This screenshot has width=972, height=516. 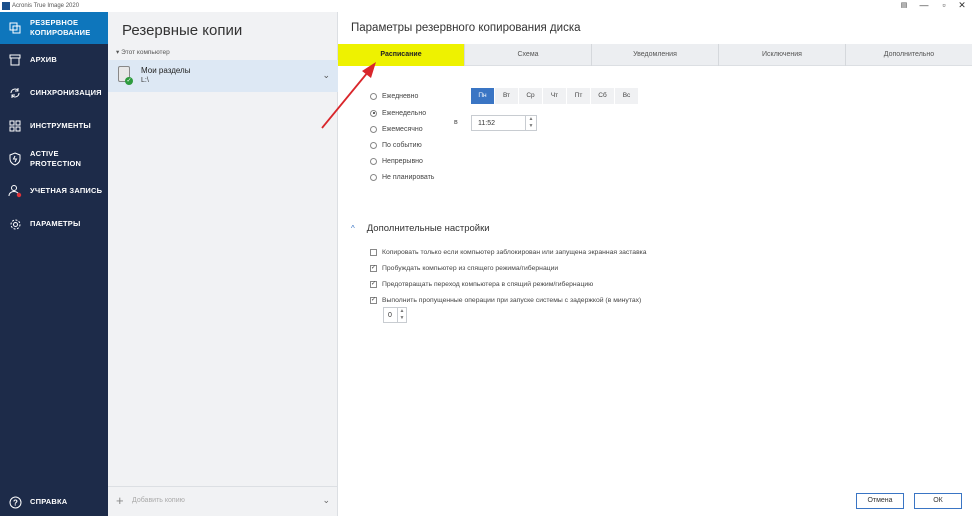 What do you see at coordinates (579, 96) in the screenshot?
I see `day-fri: Пт` at bounding box center [579, 96].